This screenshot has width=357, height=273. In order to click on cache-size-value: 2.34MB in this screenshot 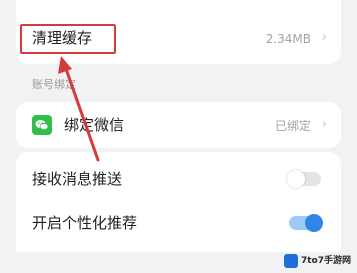, I will do `click(288, 39)`.